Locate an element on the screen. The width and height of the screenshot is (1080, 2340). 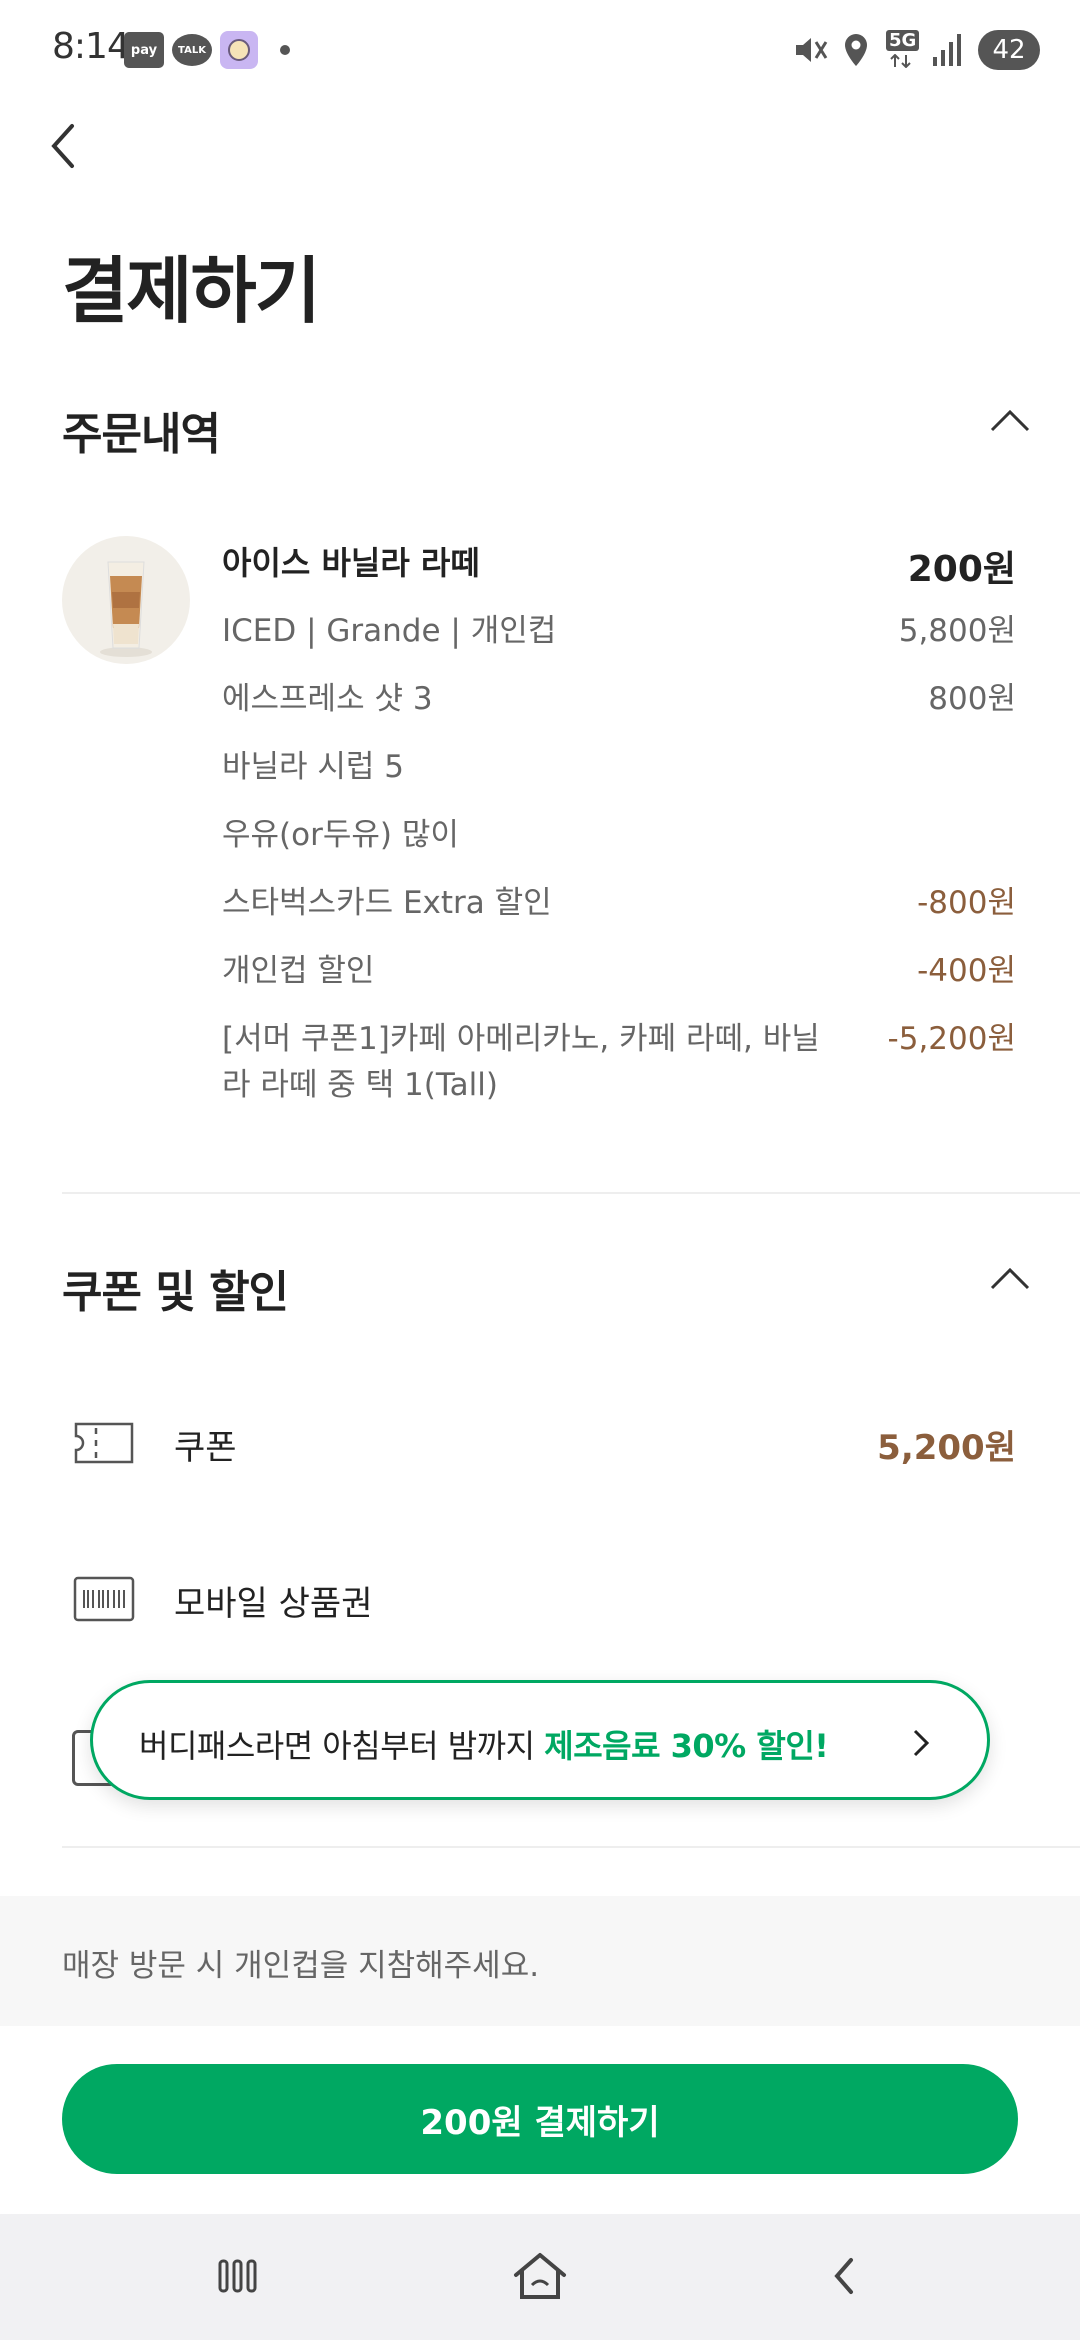
gift-card-label: 모바일 상품권 is located at coordinates (273, 1604).